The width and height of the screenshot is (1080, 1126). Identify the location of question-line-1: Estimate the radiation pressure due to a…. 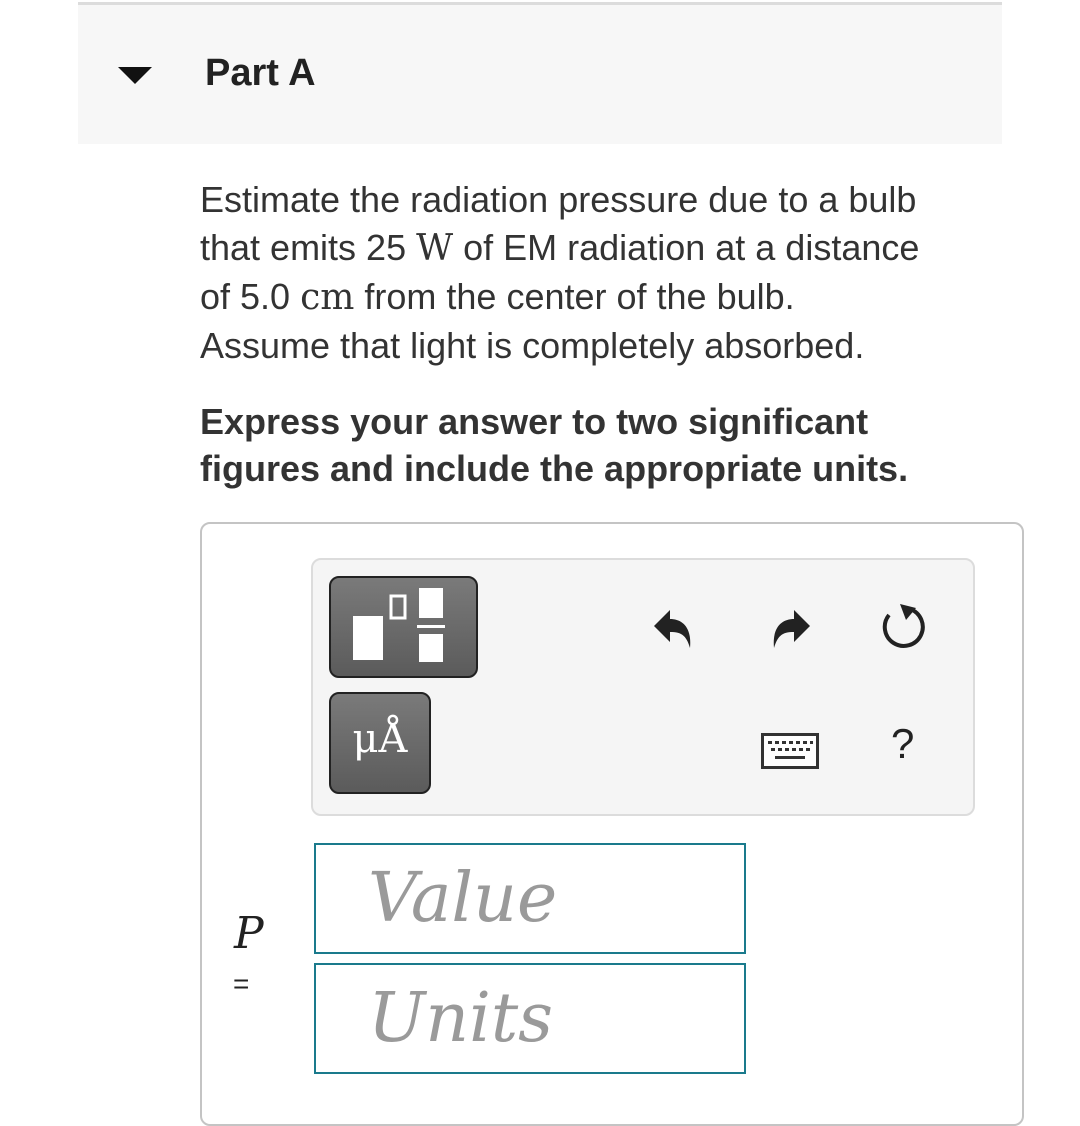
(558, 199).